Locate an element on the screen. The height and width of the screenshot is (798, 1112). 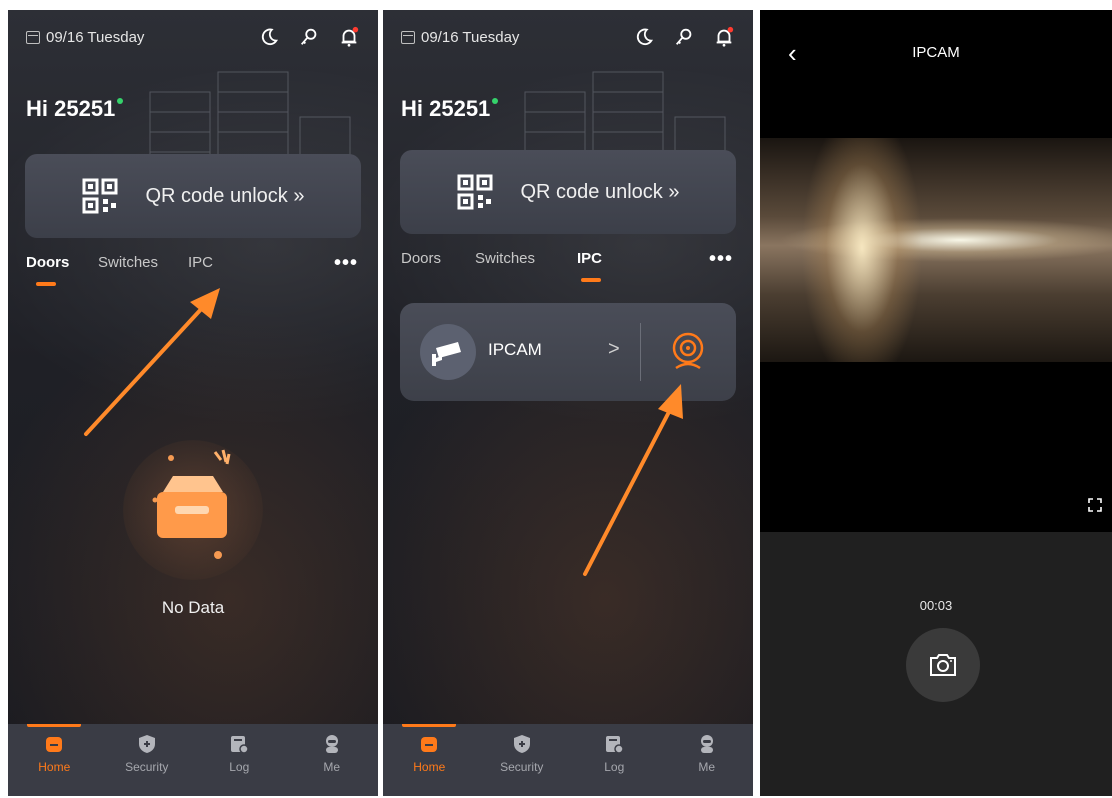
device-detail-chevron: > is located at coordinates (614, 349).